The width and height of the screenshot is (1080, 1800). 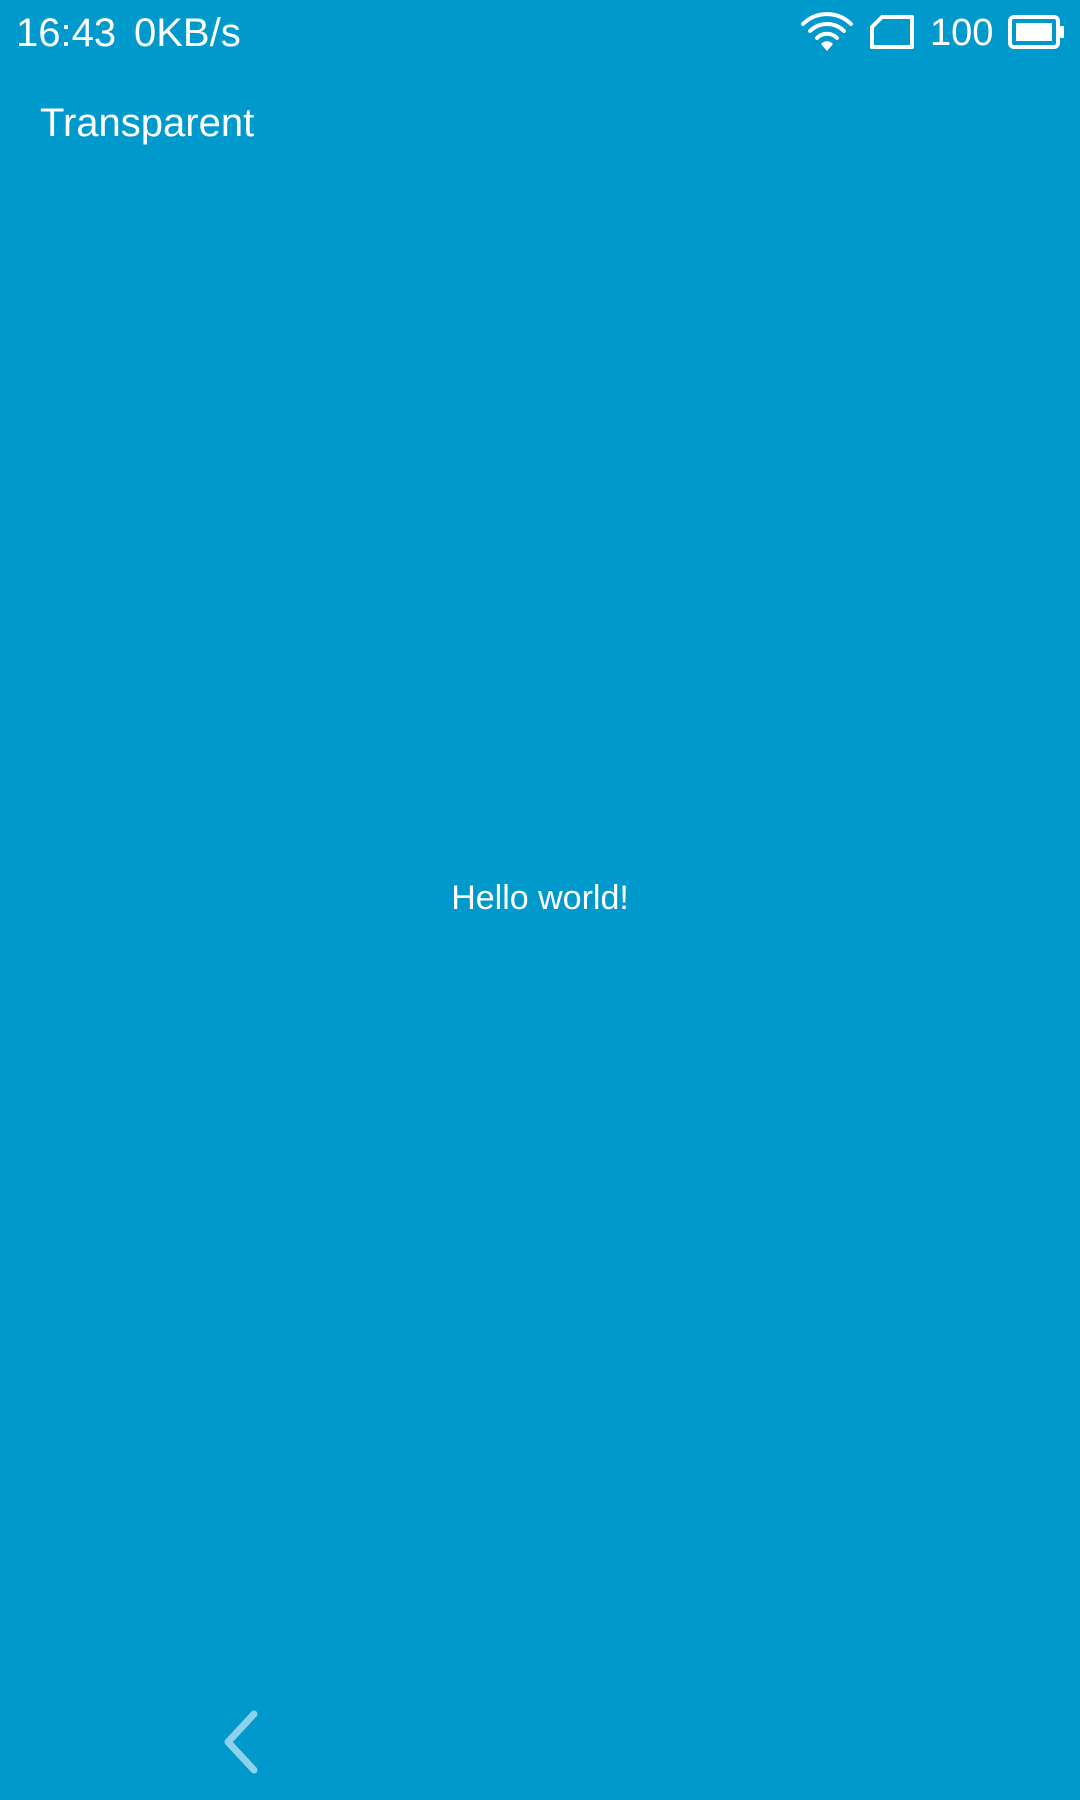 What do you see at coordinates (147, 123) in the screenshot?
I see `app-title: Transparent` at bounding box center [147, 123].